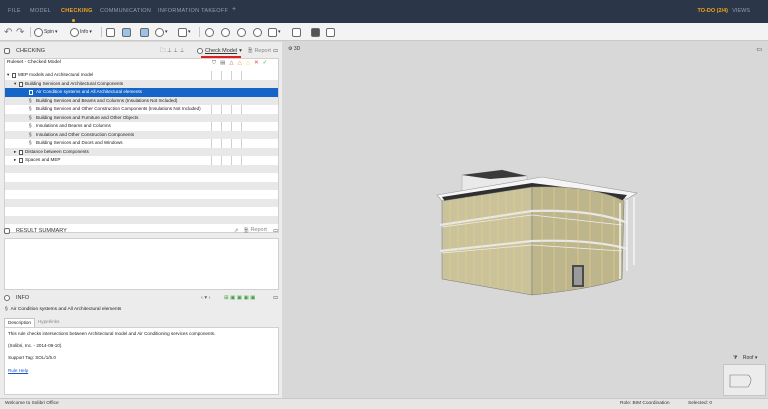 Image resolution: width=768 pixels, height=409 pixels. Describe the element at coordinates (241, 32) in the screenshot. I see `zoom-out-icon` at that location.